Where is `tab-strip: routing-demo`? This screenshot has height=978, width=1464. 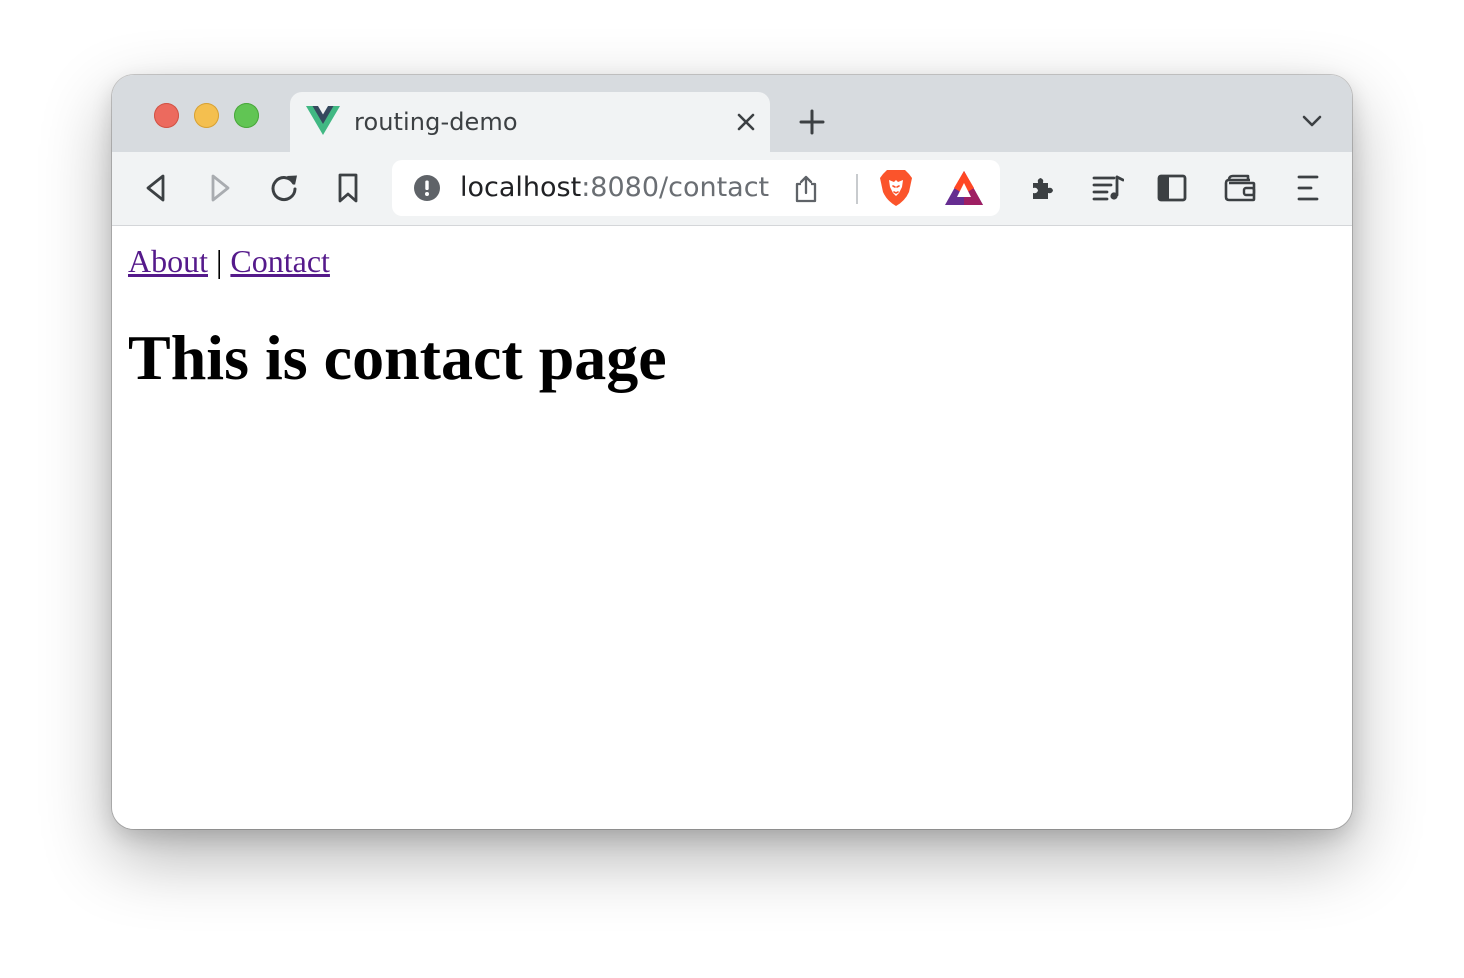 tab-strip: routing-demo is located at coordinates (732, 113).